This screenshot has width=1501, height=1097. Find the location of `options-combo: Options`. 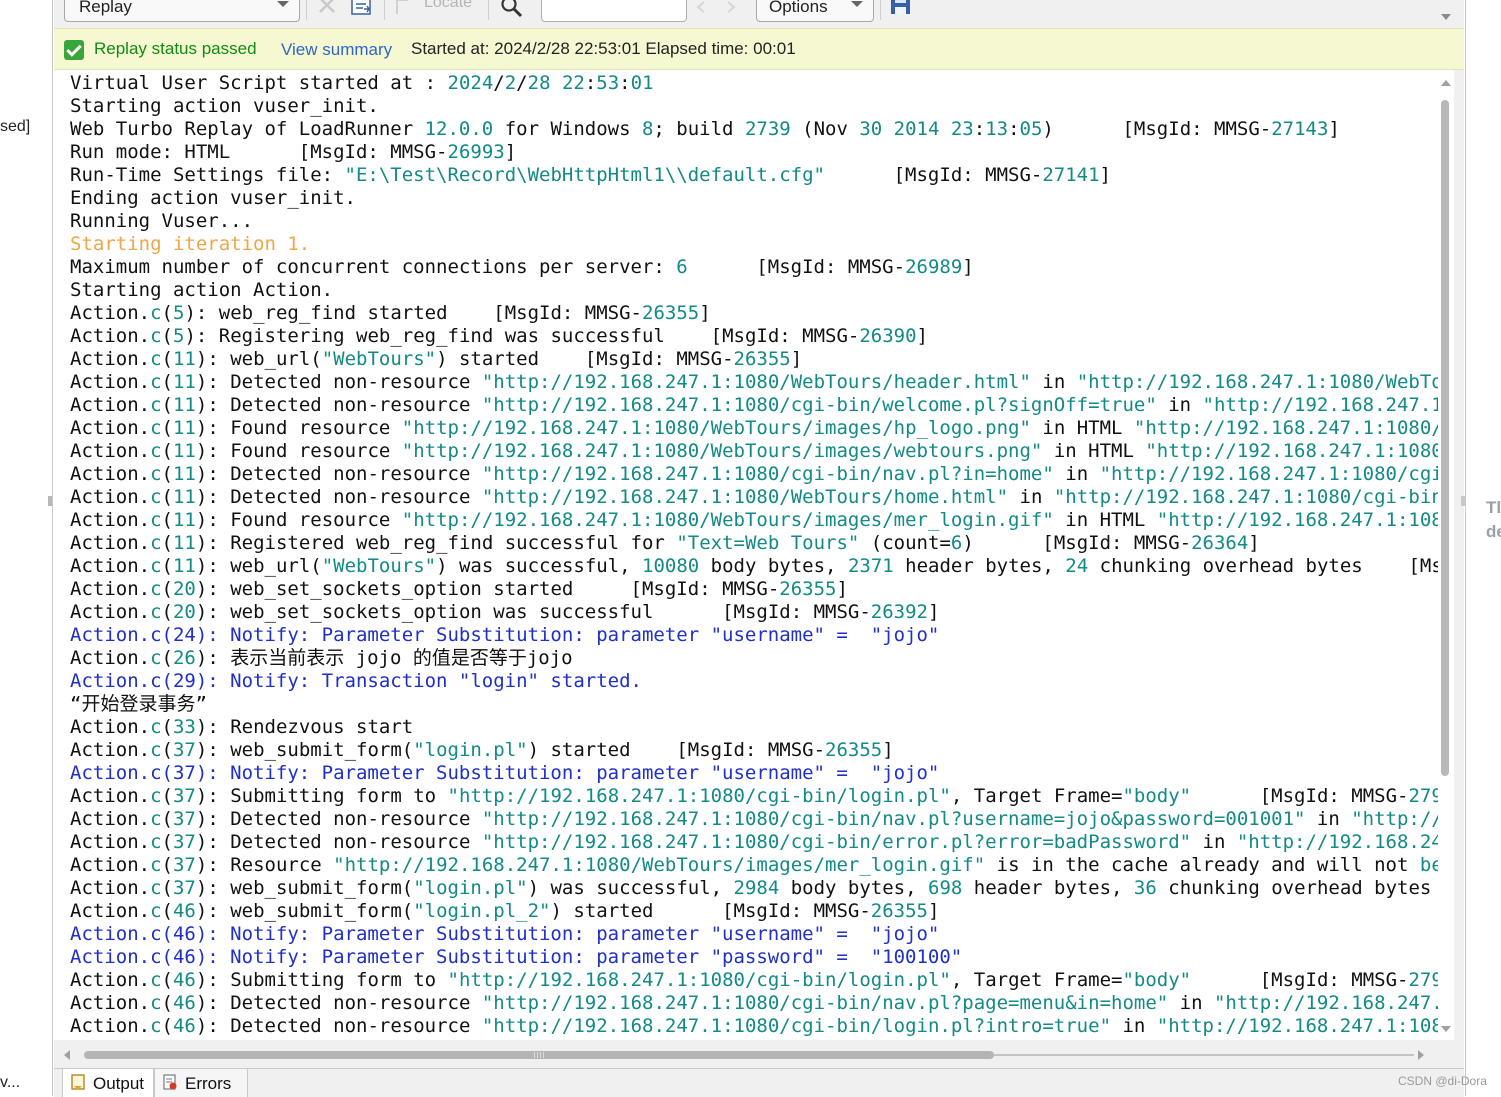

options-combo: Options is located at coordinates (815, 11).